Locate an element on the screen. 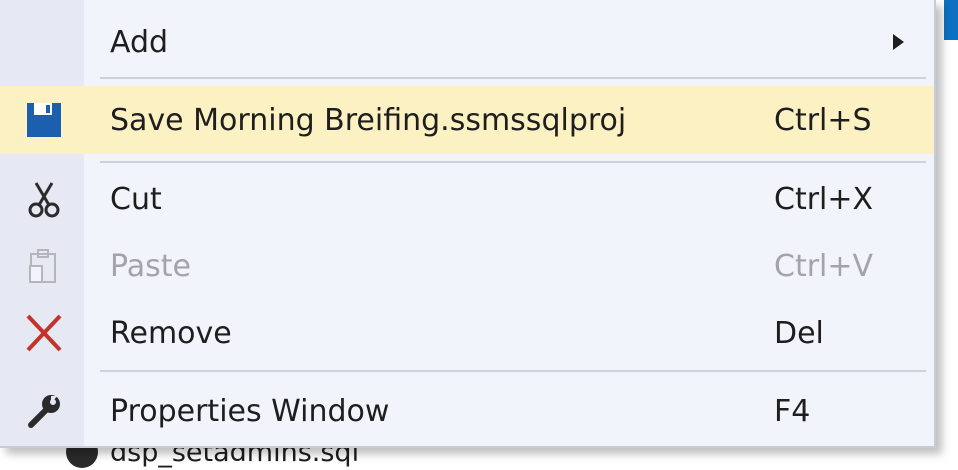  menu-item-shortcut: Del is located at coordinates (799, 333).